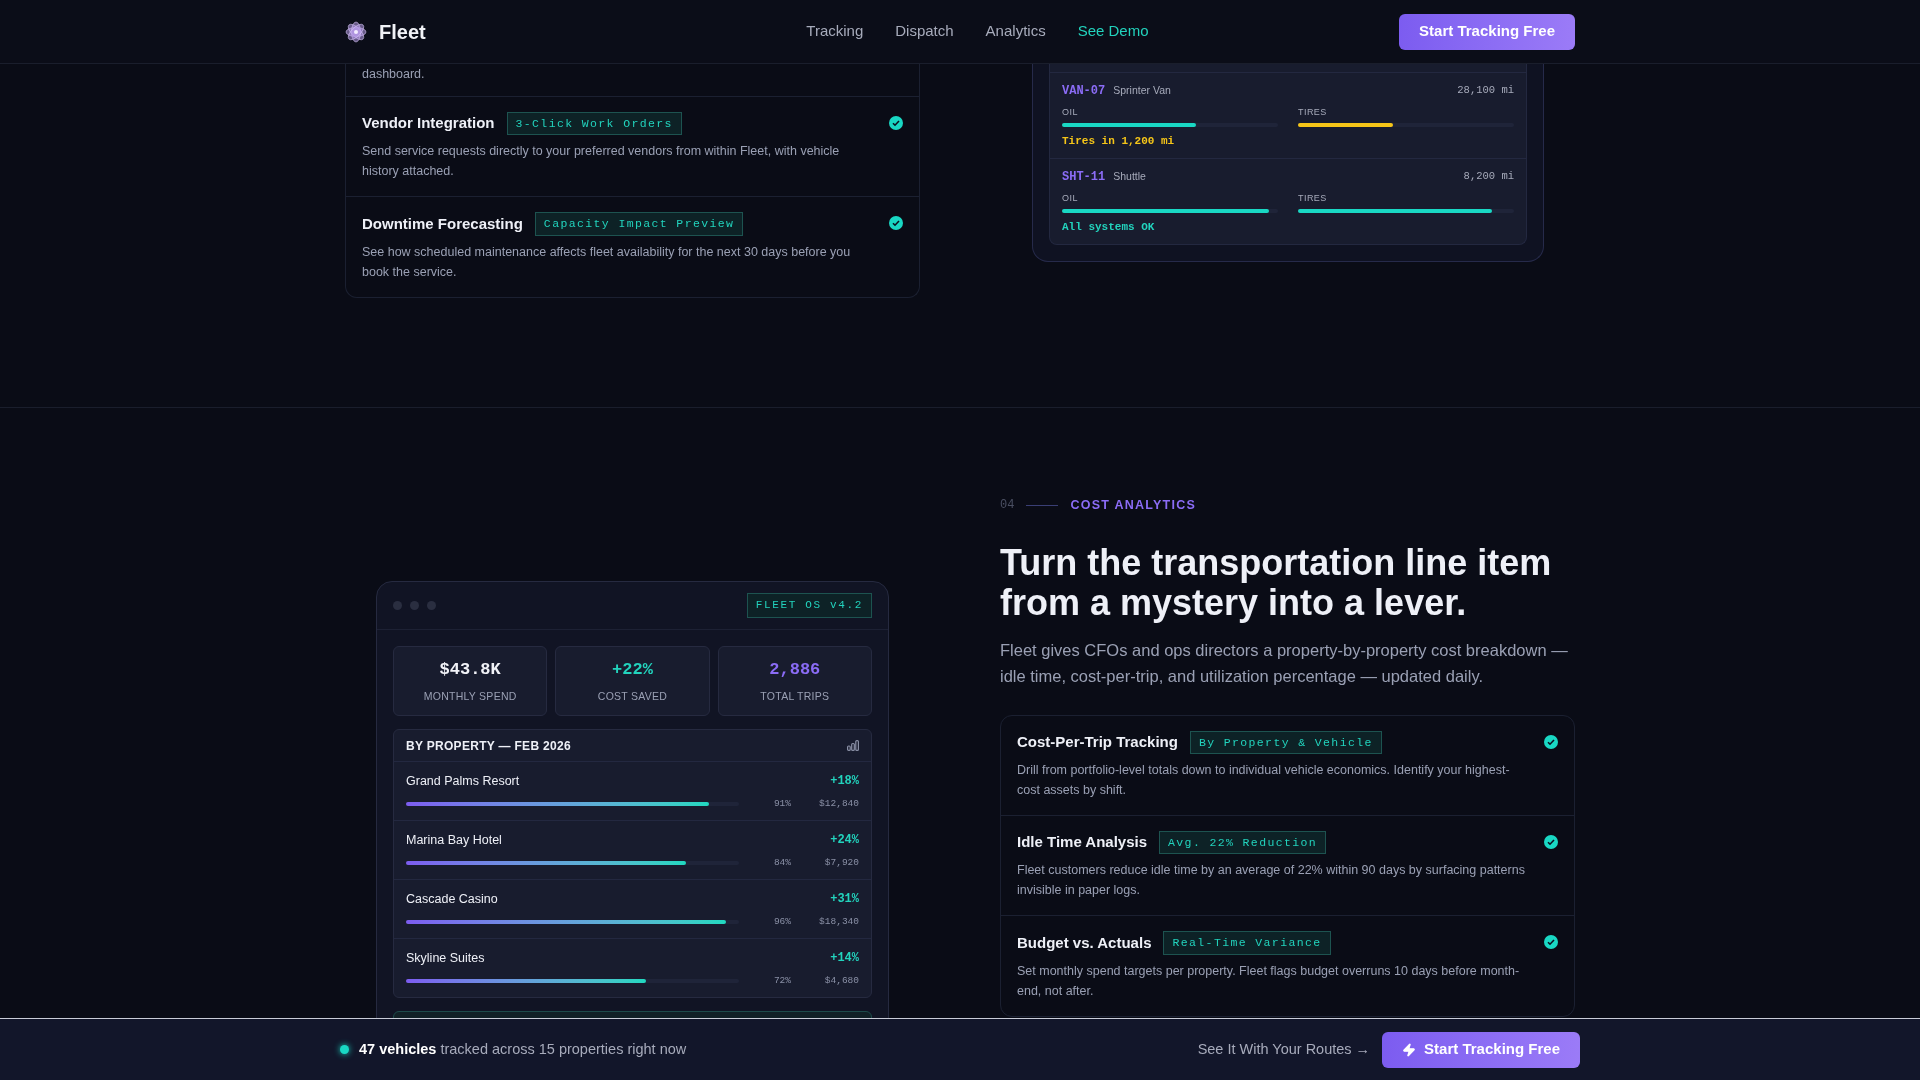  I want to click on nav-link: Analytics, so click(1015, 31).